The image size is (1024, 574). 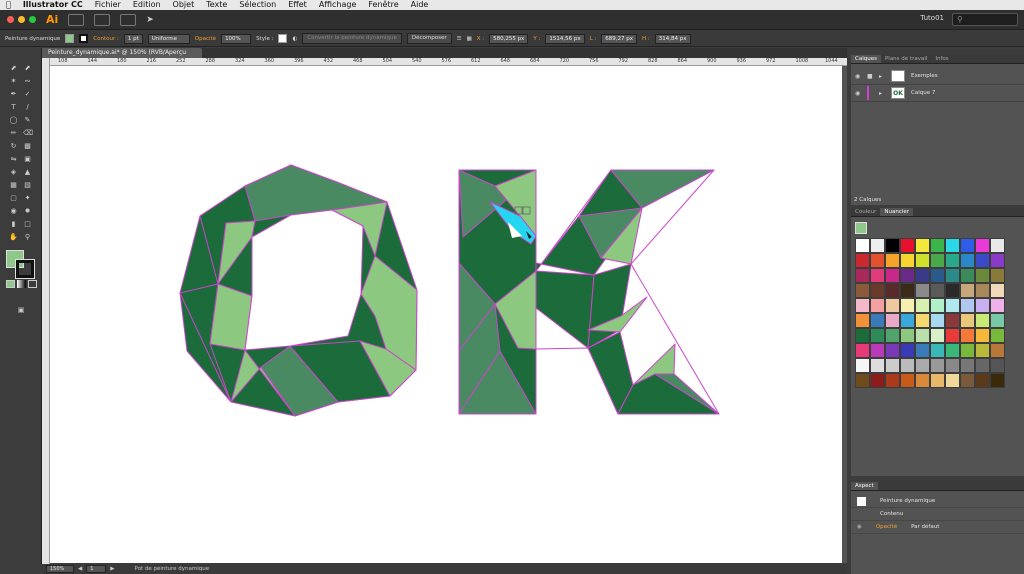 I want to click on lock-icon: ■, so click(x=871, y=76).